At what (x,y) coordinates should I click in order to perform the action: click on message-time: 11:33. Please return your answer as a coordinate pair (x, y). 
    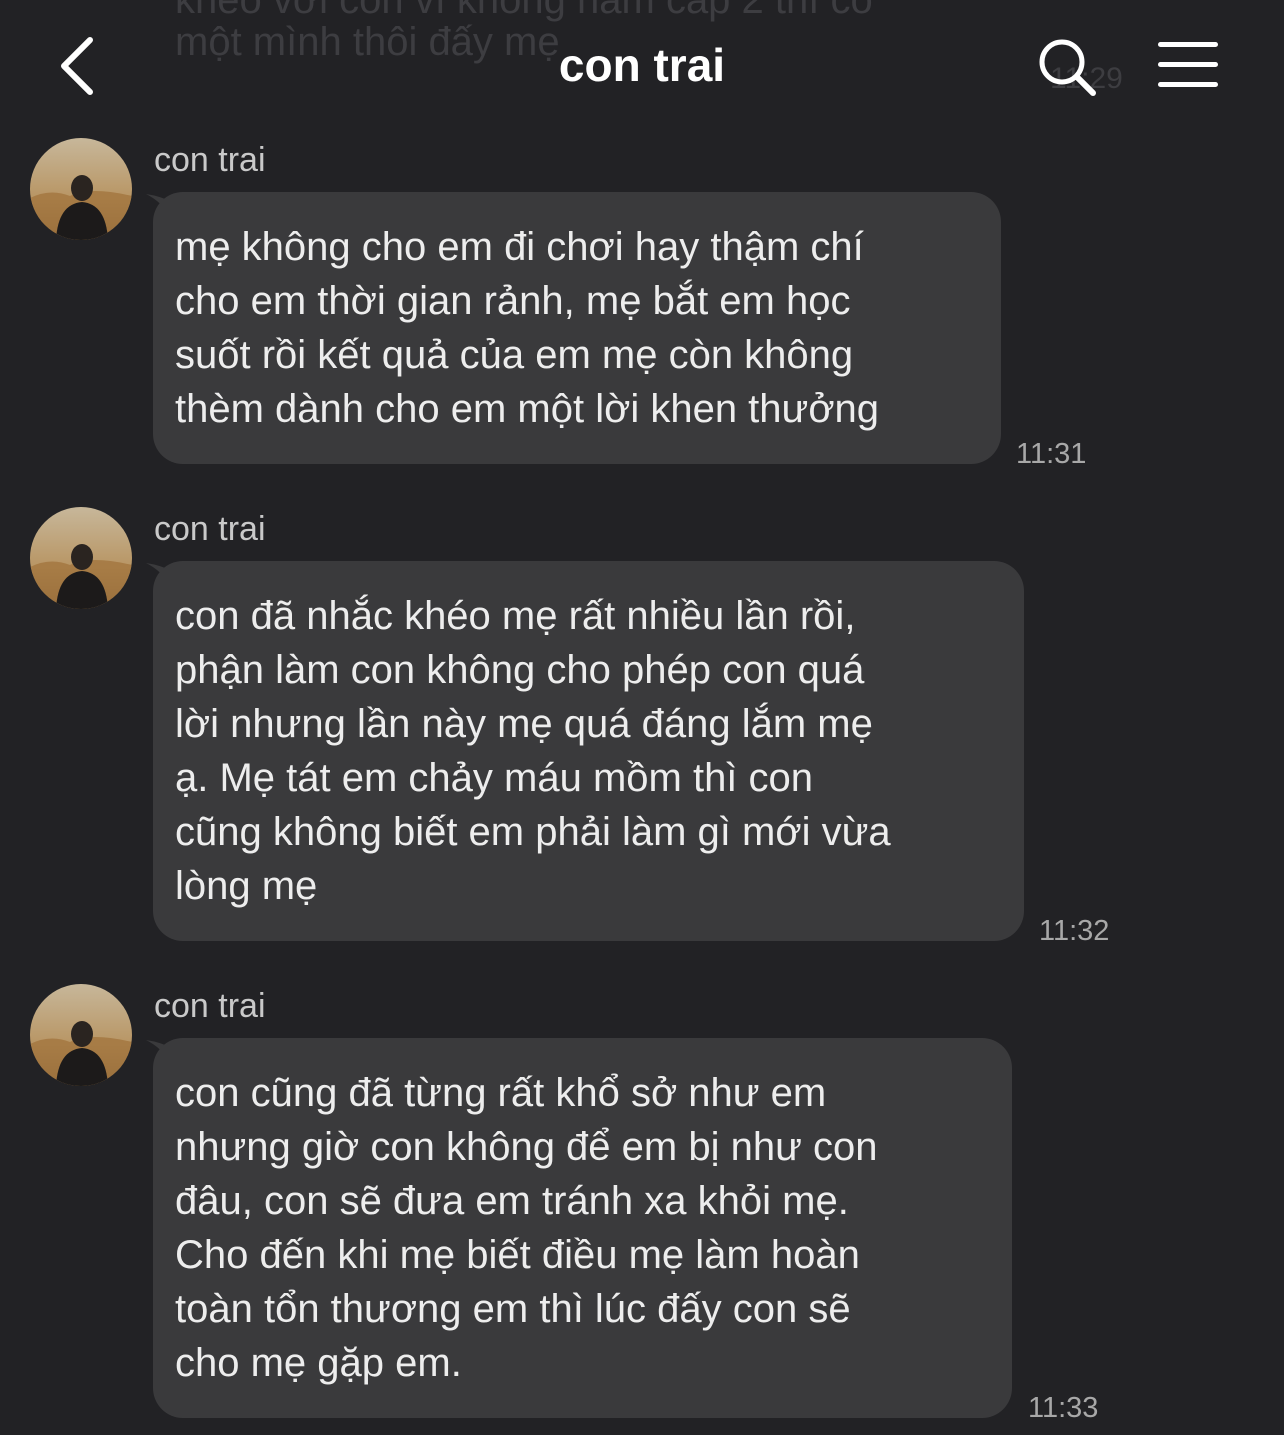
    Looking at the image, I should click on (1063, 1408).